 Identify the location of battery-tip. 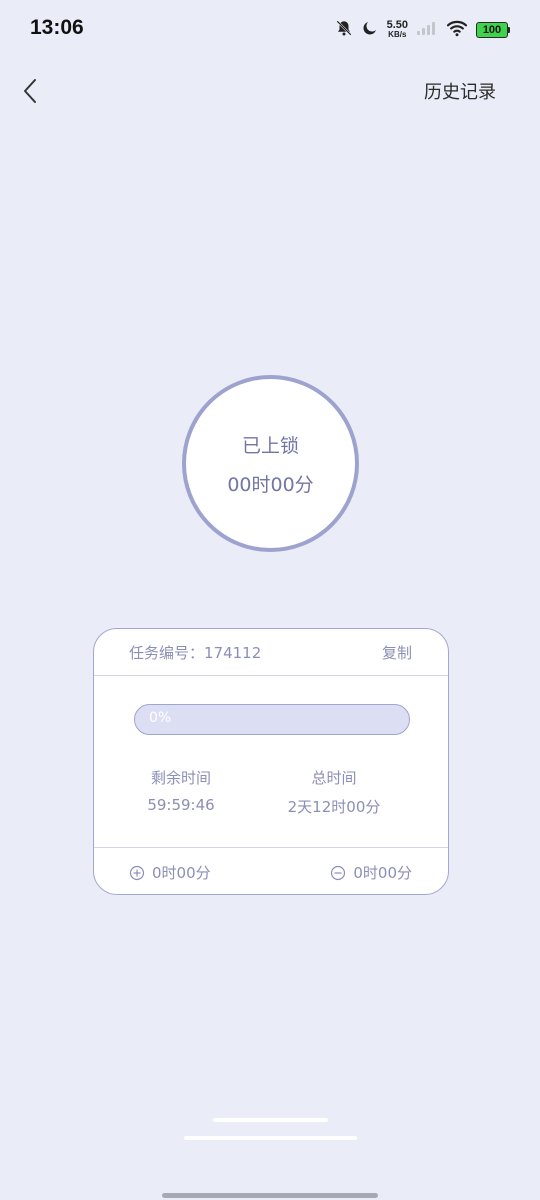
(509, 30).